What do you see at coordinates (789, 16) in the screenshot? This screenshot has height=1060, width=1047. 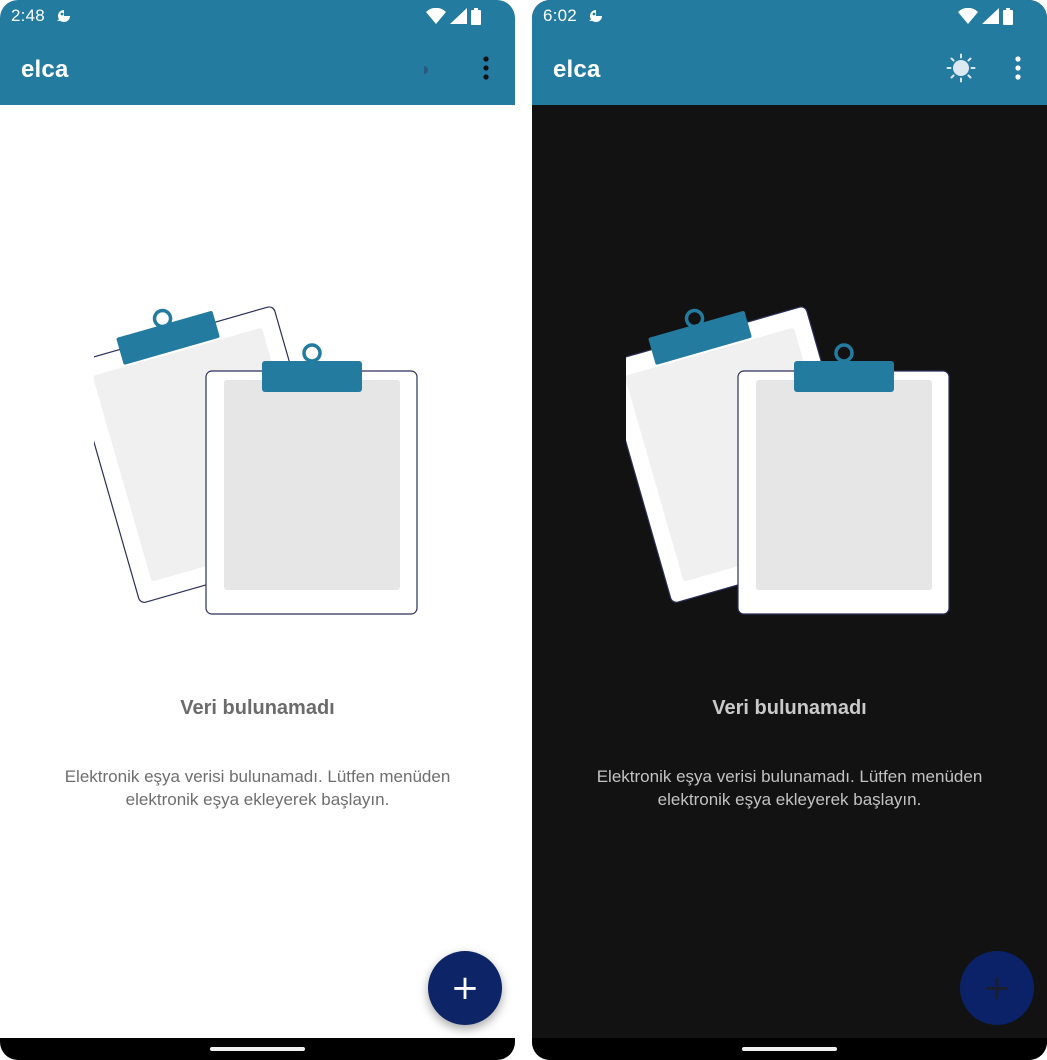 I see `status-bar: 6:02` at bounding box center [789, 16].